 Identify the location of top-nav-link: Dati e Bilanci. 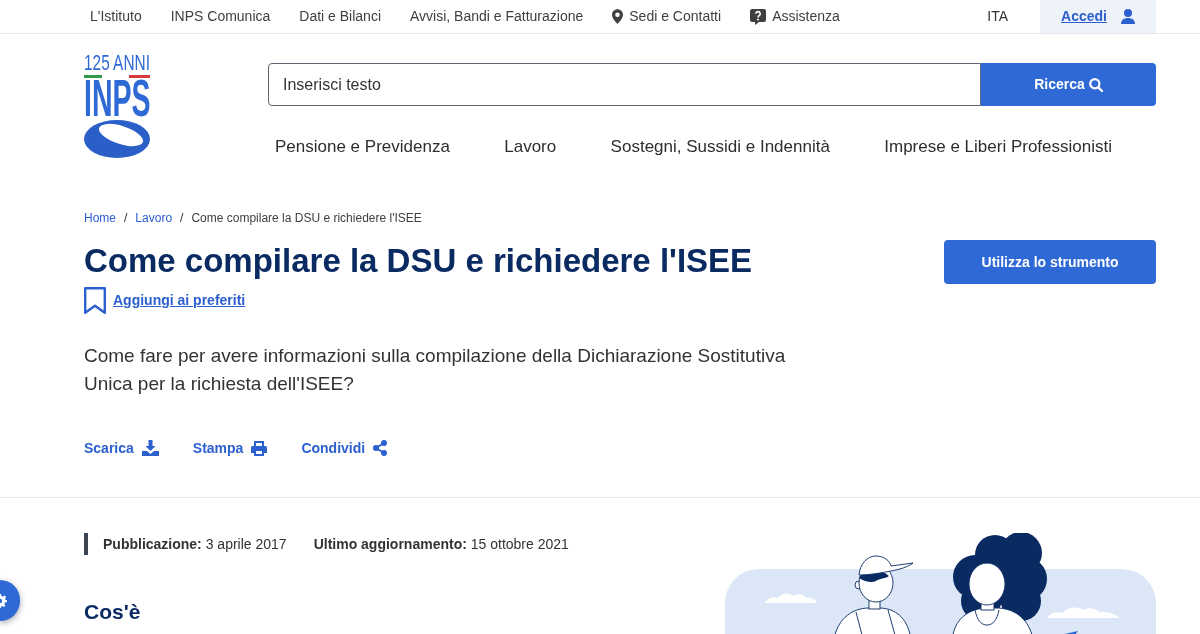
(340, 16).